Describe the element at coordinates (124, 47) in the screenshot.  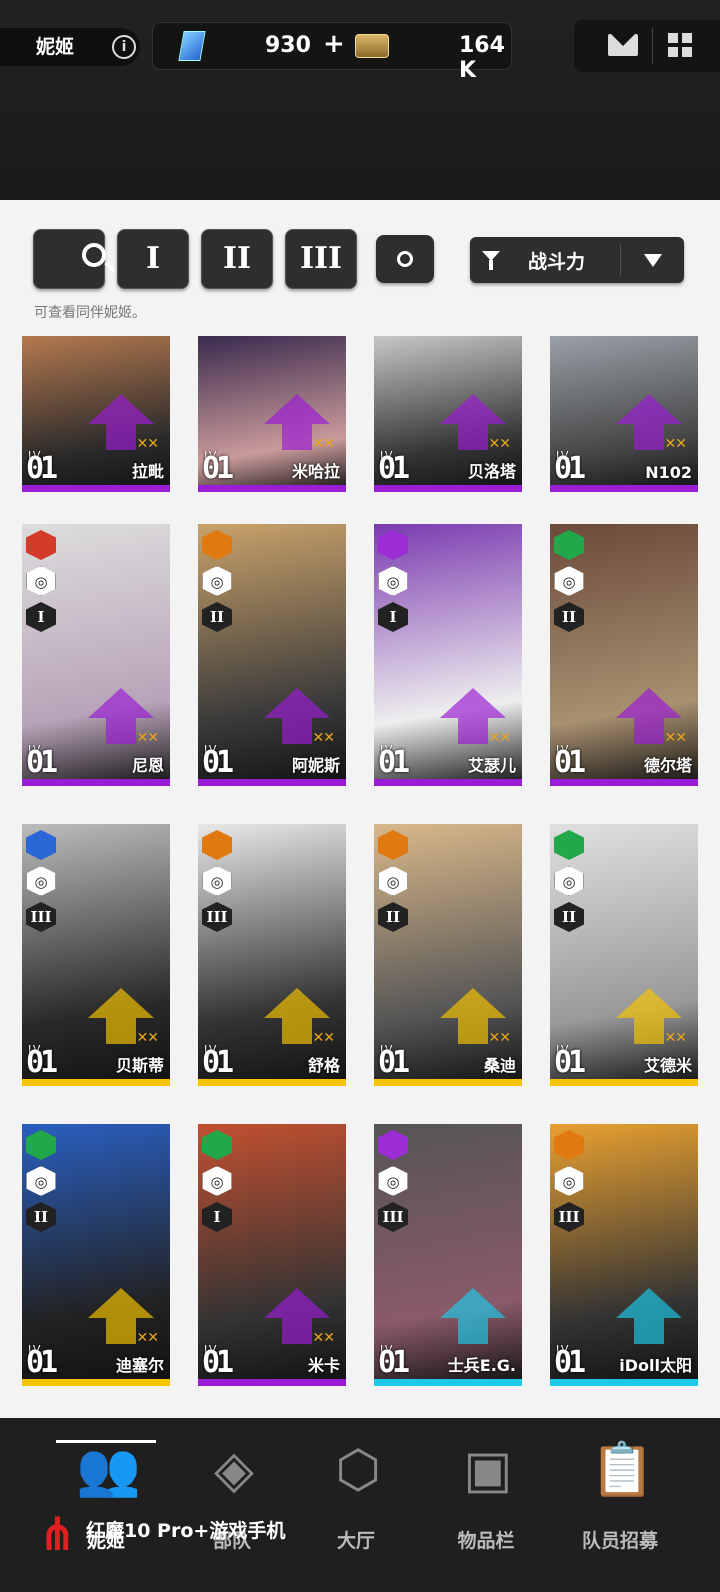
I see `info-icon: i` at that location.